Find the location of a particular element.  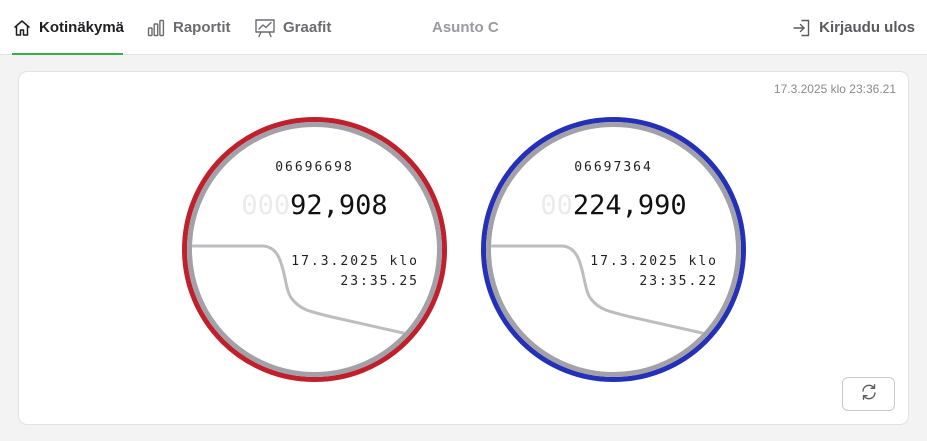

nav-tab-home-label: Kotinäkymä is located at coordinates (82, 27).